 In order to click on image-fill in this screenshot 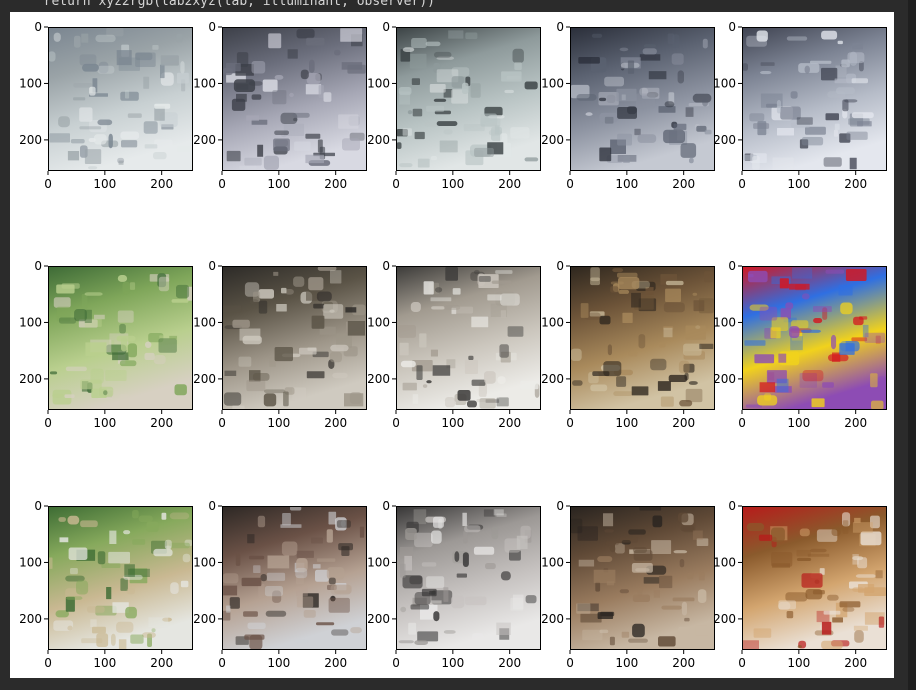, I will do `click(468, 99)`.